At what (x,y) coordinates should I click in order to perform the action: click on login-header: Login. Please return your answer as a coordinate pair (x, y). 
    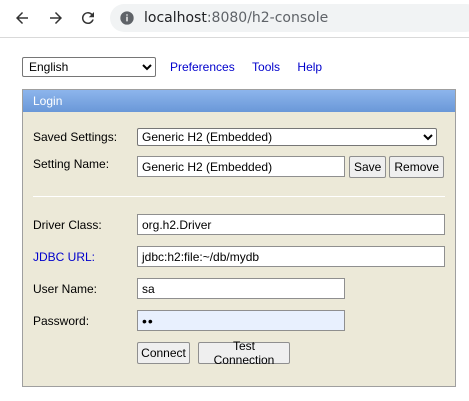
    Looking at the image, I should click on (239, 101).